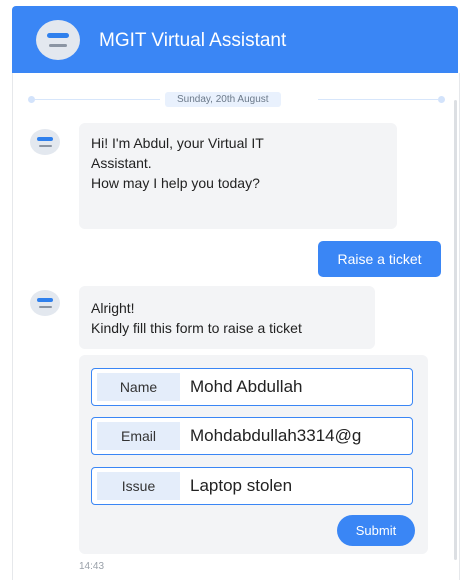 Image resolution: width=464 pixels, height=580 pixels. Describe the element at coordinates (97, 99) in the screenshot. I see `date-line-left` at that location.